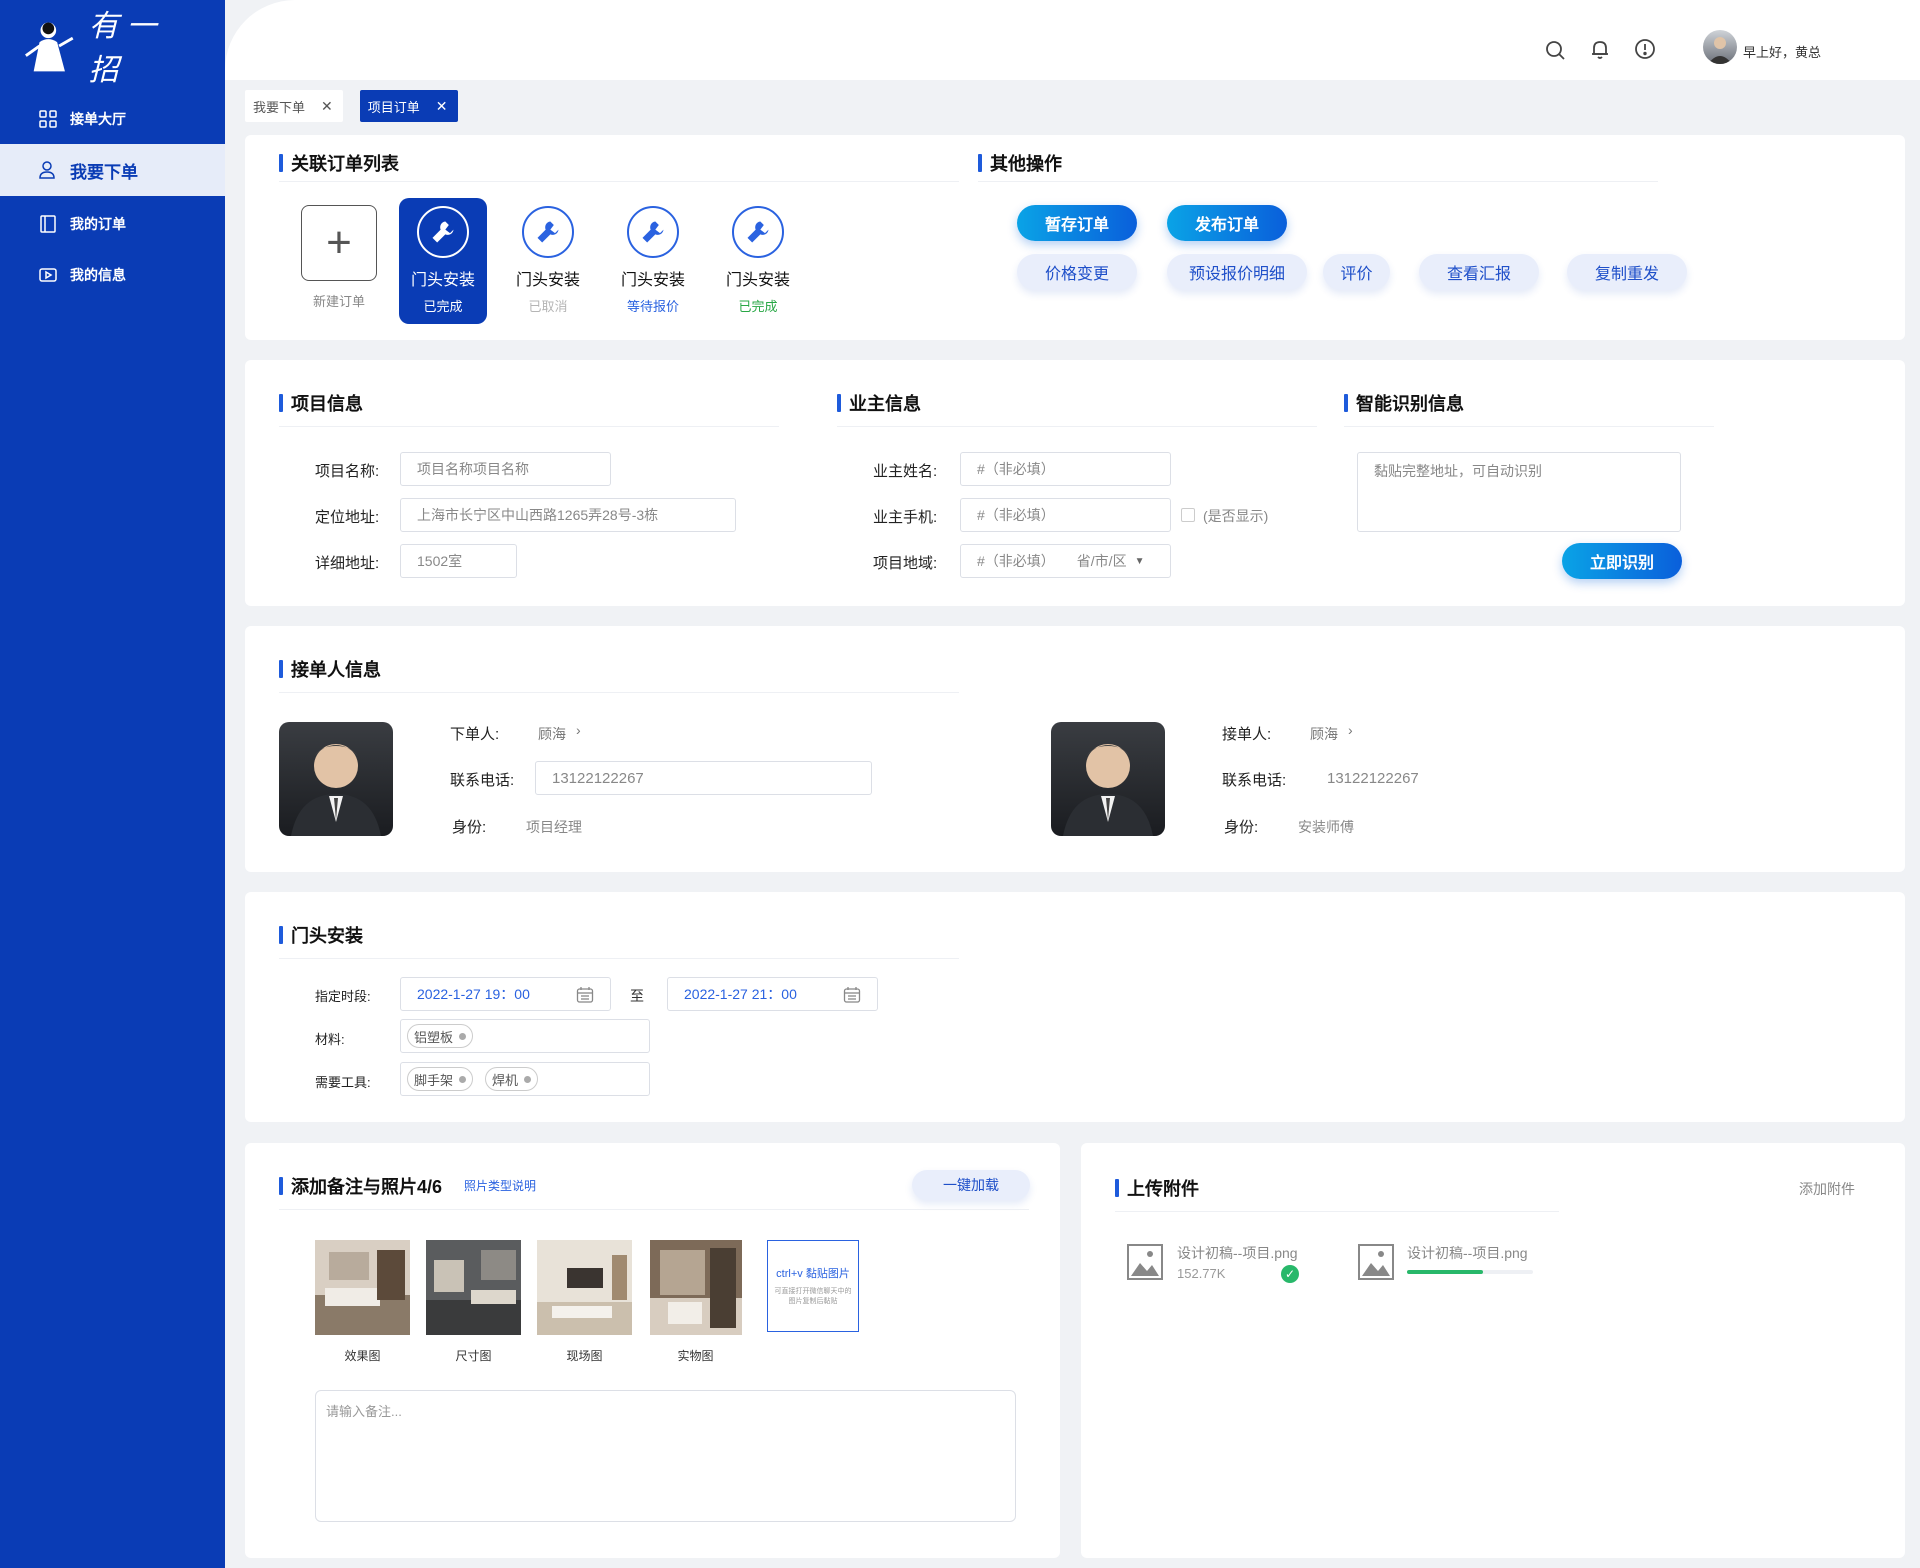 The height and width of the screenshot is (1568, 1920). What do you see at coordinates (653, 261) in the screenshot?
I see `order-item: 门头安装 等待报价` at bounding box center [653, 261].